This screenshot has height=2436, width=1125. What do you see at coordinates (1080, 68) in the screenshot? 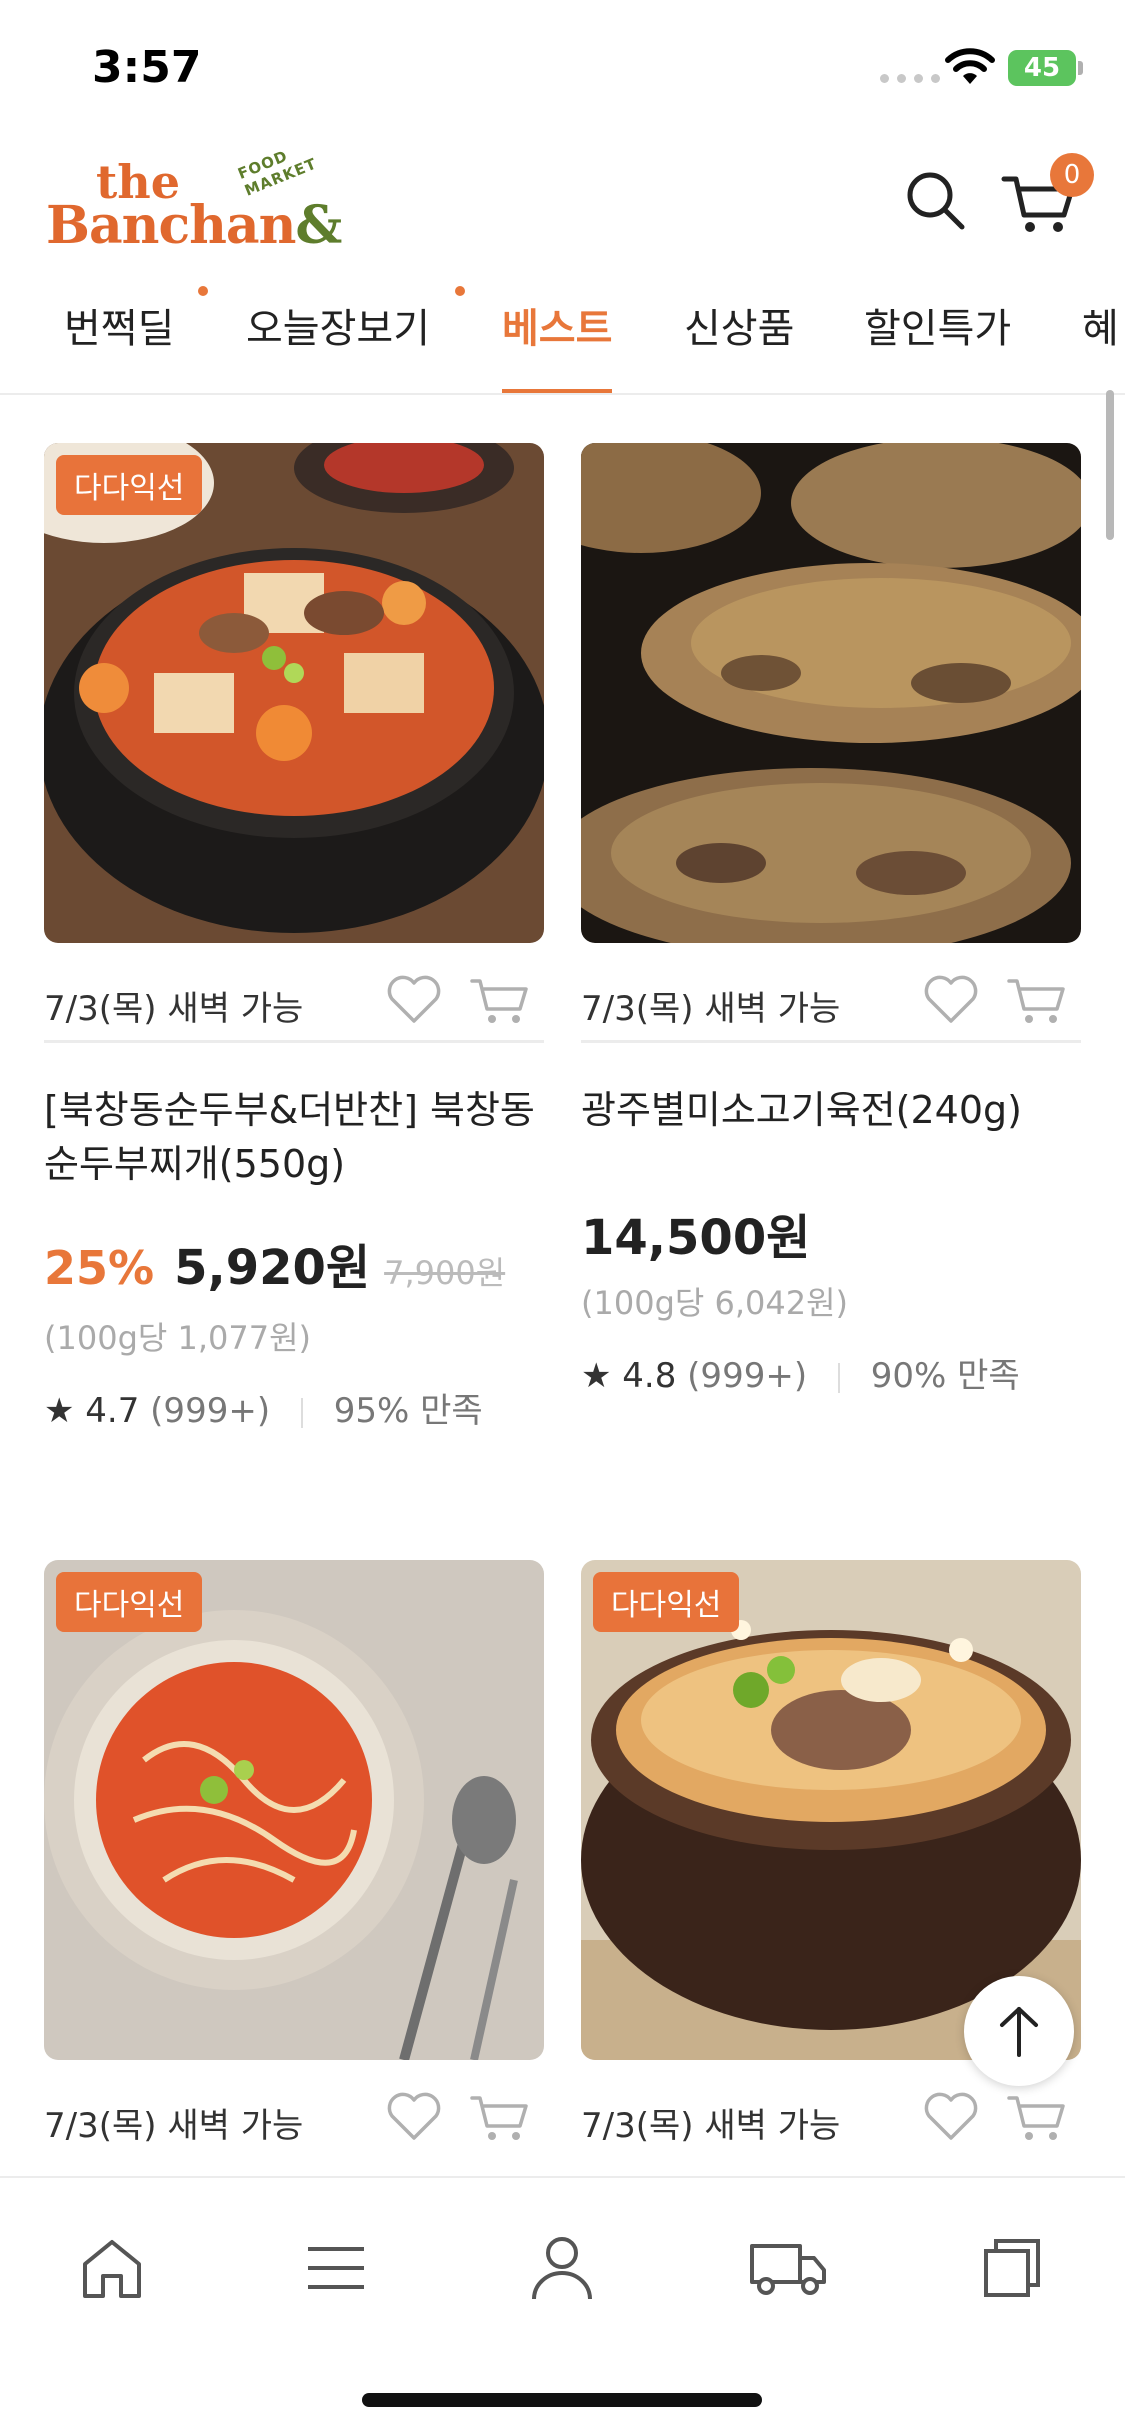
I see `battery-tip` at bounding box center [1080, 68].